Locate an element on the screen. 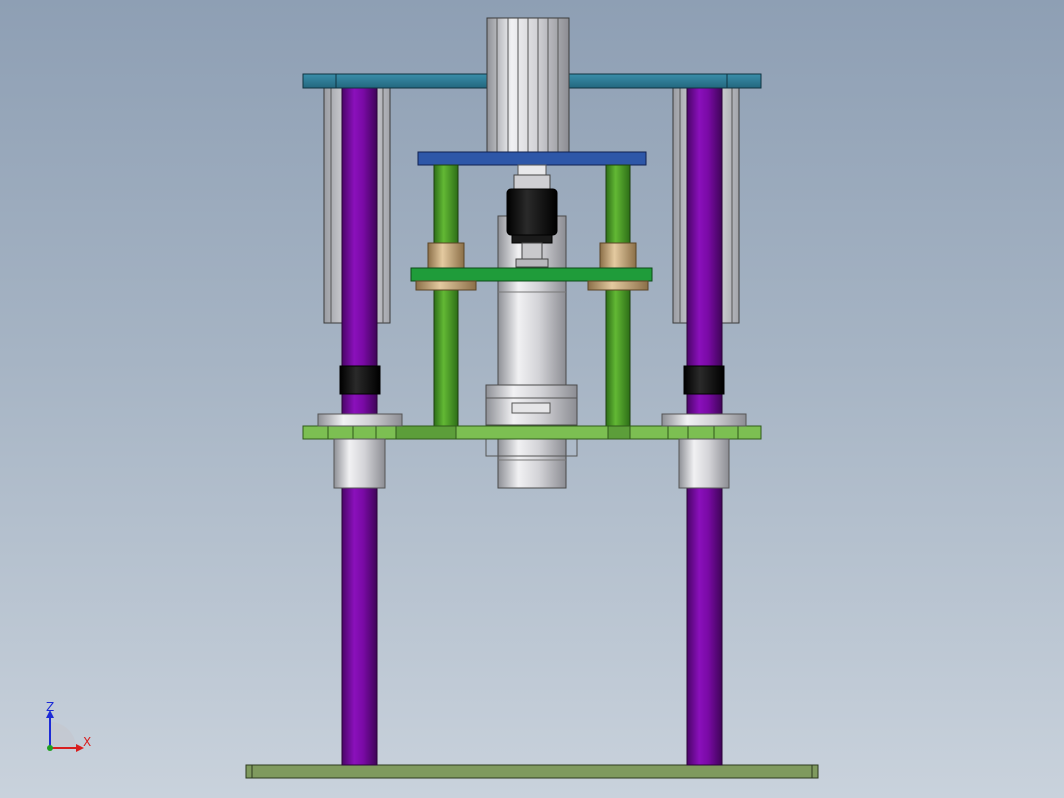  left-linear-bearing is located at coordinates (360, 451).